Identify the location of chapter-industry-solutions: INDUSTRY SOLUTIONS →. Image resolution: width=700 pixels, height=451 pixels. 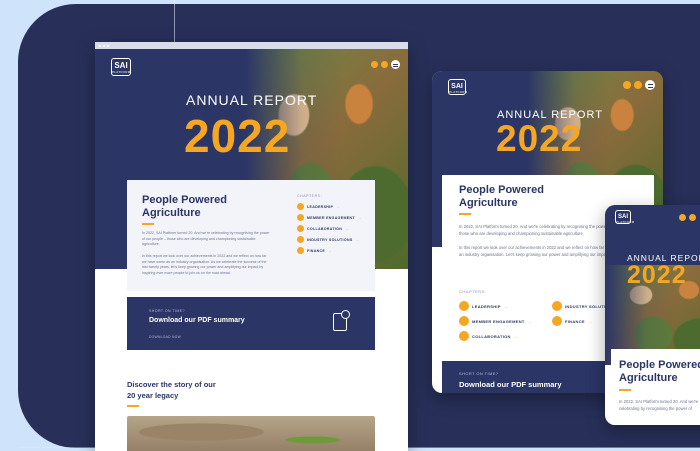
(328, 239).